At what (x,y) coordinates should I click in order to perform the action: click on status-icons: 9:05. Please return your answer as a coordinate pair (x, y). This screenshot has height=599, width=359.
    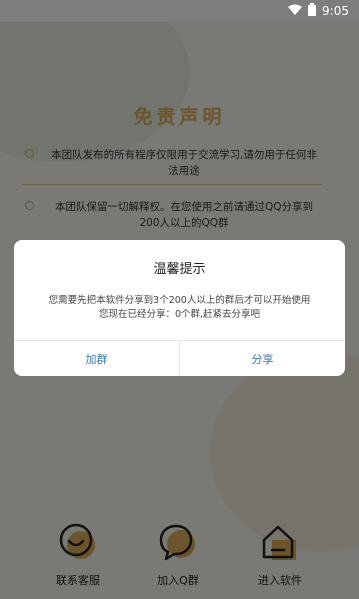
    Looking at the image, I should click on (318, 11).